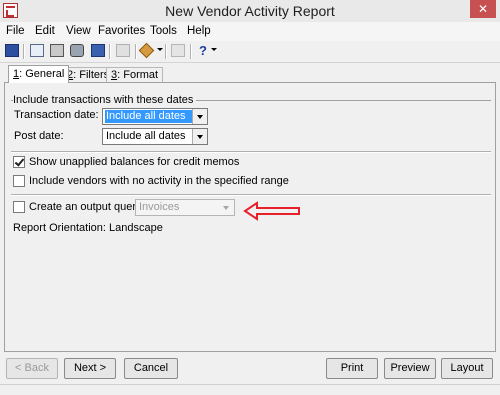 The image size is (500, 395). What do you see at coordinates (250, 389) in the screenshot?
I see `status-bar` at bounding box center [250, 389].